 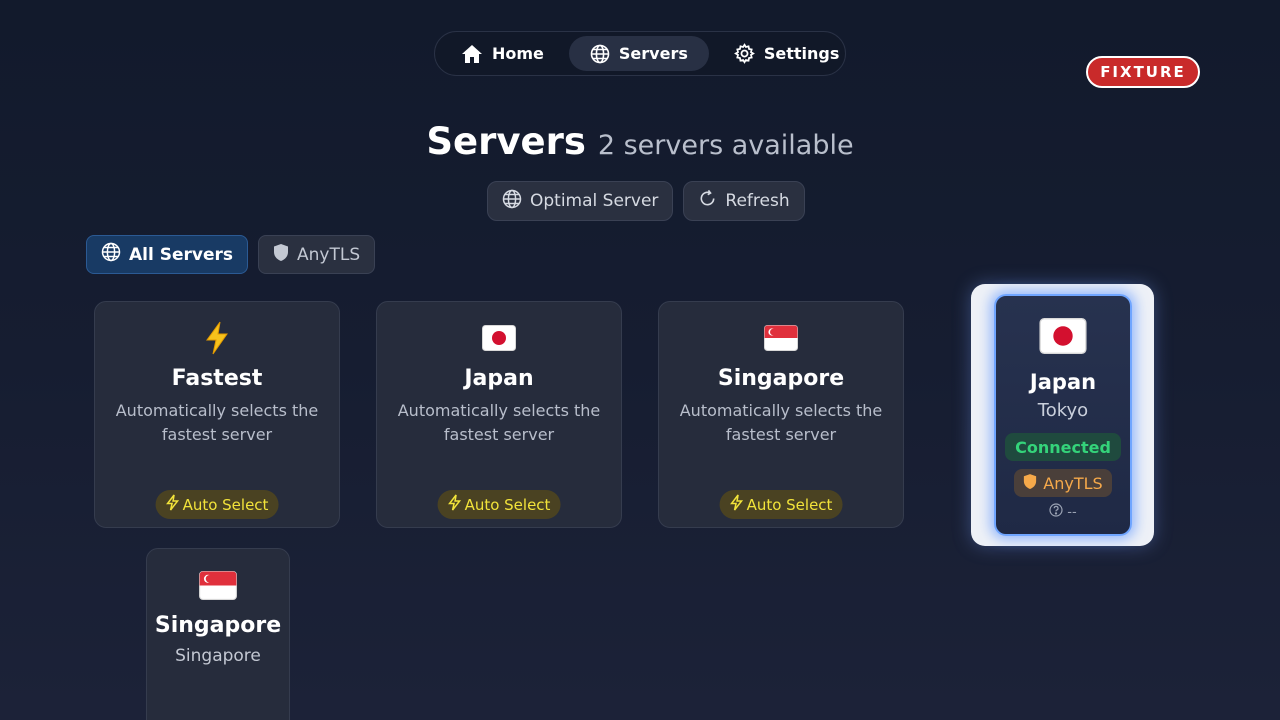 What do you see at coordinates (329, 254) in the screenshot?
I see `filter-label: AnyTLS` at bounding box center [329, 254].